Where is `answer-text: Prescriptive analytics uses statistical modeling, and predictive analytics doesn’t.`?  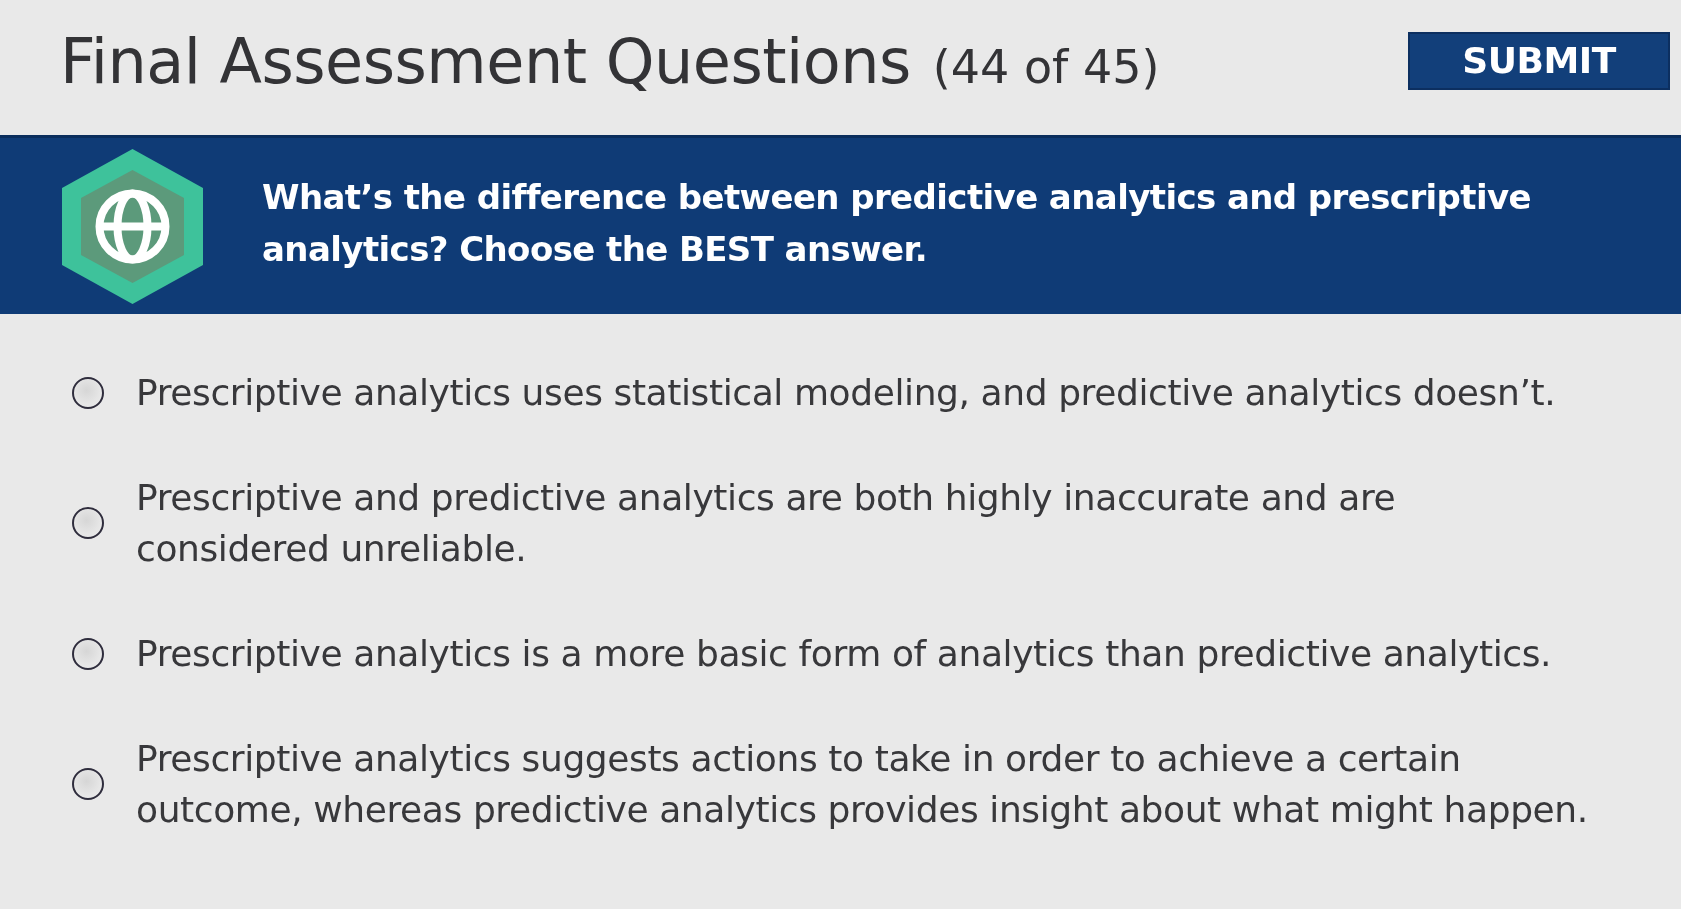
answer-text: Prescriptive analytics uses statistical modeling, and predictive analytics doesn’t. is located at coordinates (846, 393).